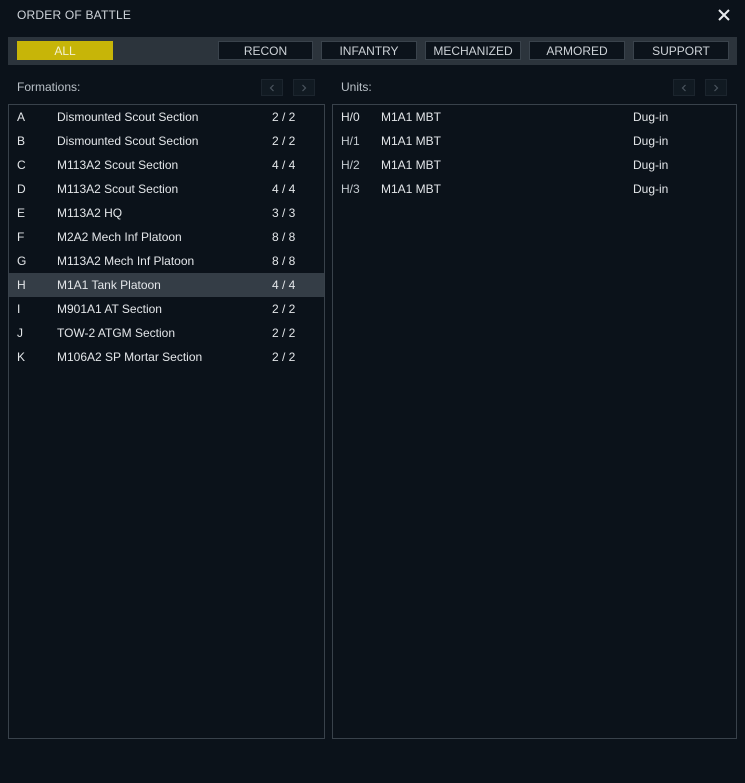 The image size is (745, 783). What do you see at coordinates (534, 165) in the screenshot?
I see `unit-row: H/2 M1A1 MBT Dug-in` at bounding box center [534, 165].